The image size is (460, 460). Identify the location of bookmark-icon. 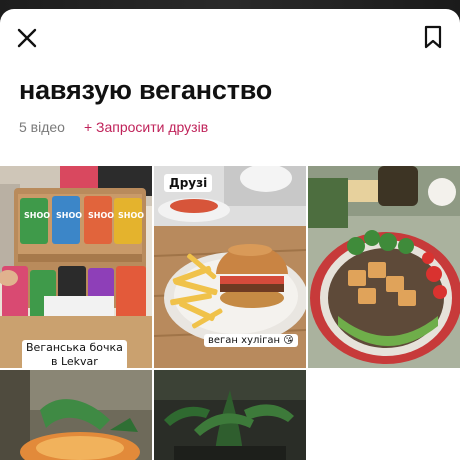
(433, 37).